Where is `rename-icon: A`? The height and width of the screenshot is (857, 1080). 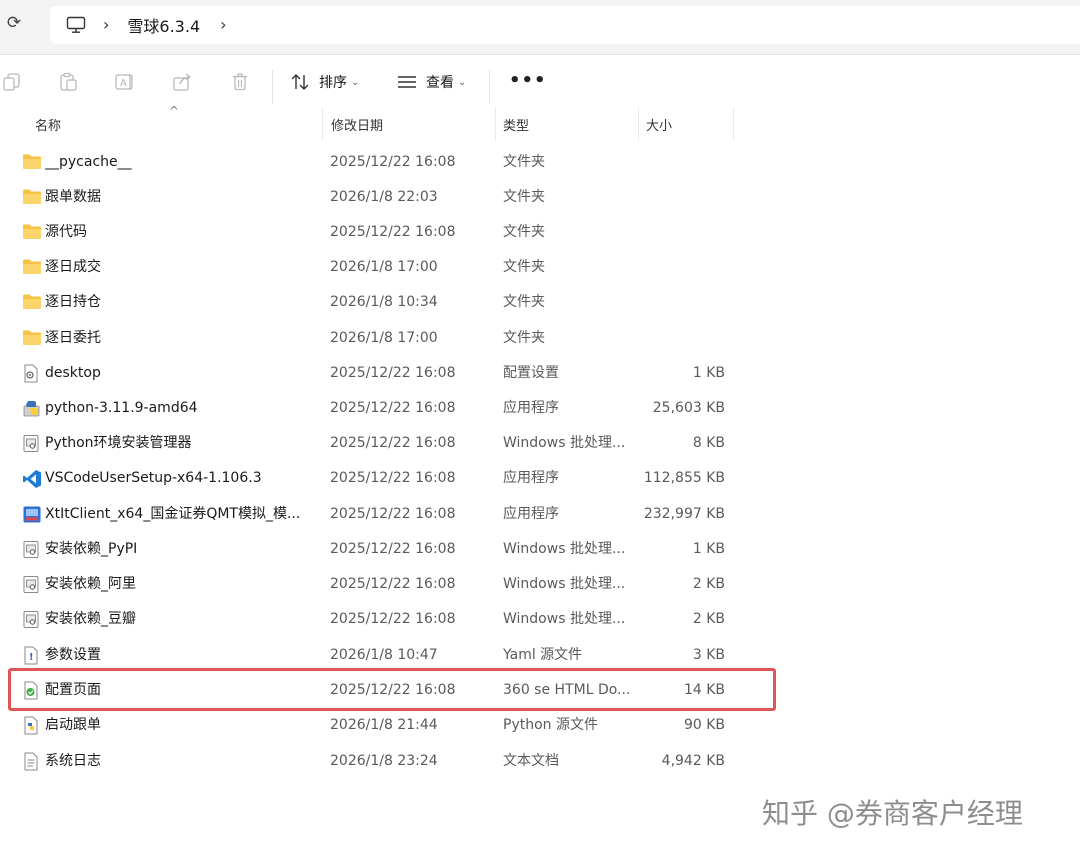
rename-icon: A is located at coordinates (125, 82).